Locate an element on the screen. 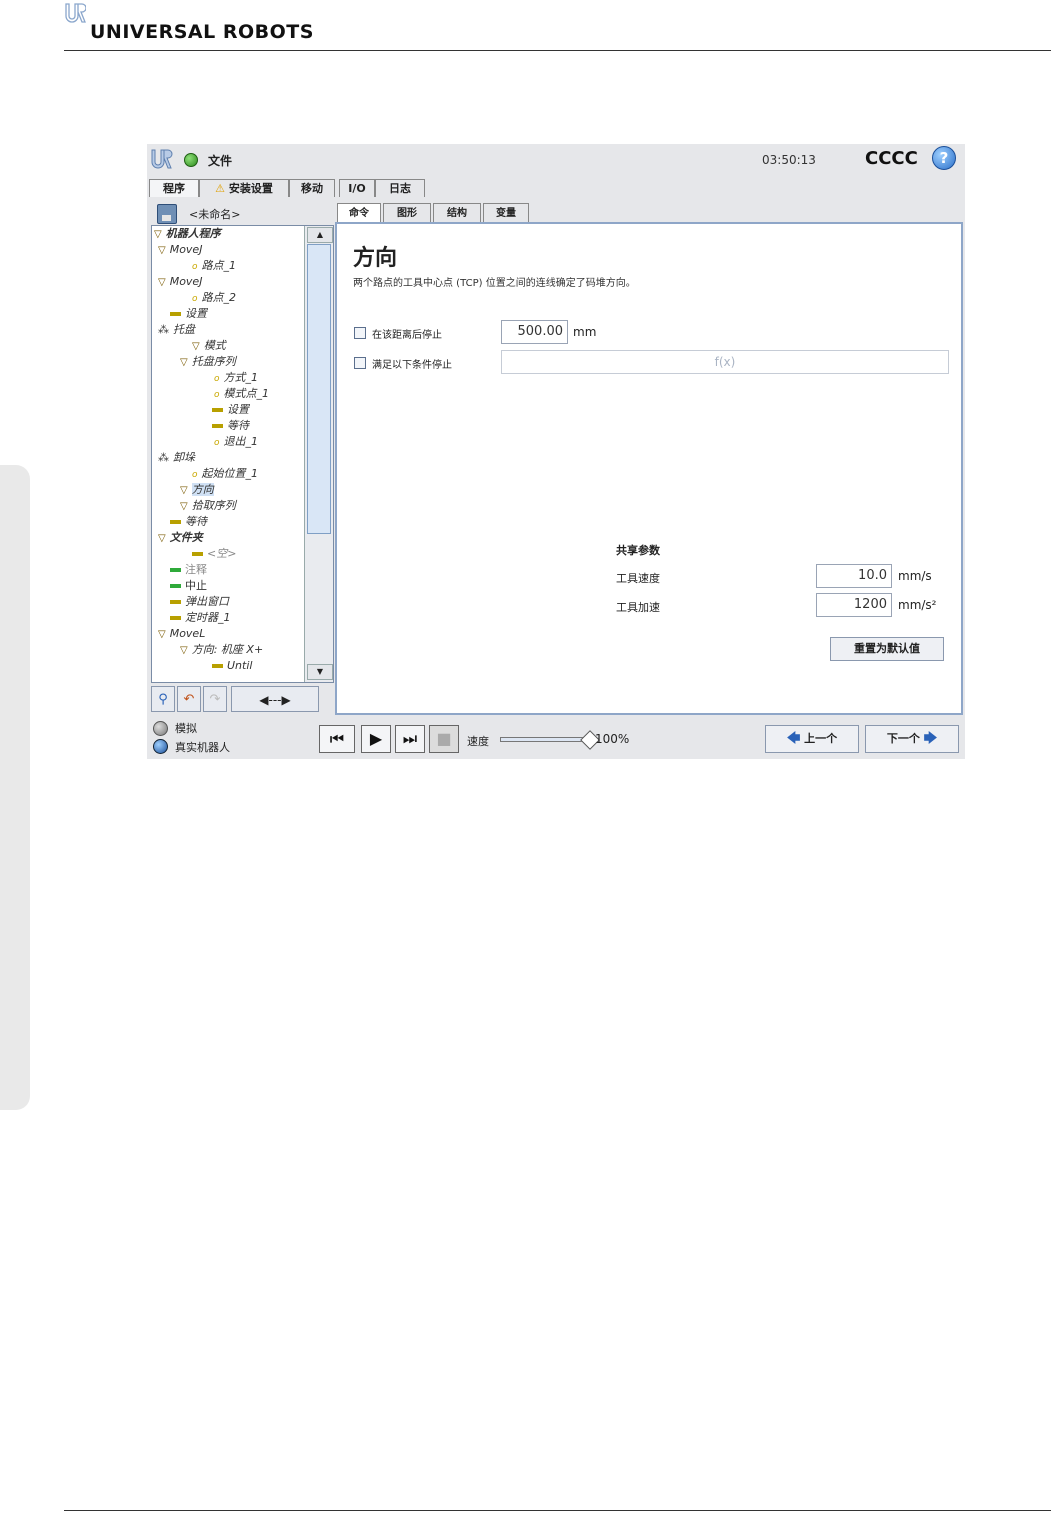 The image size is (1051, 1513). scroll-thumb is located at coordinates (319, 389).